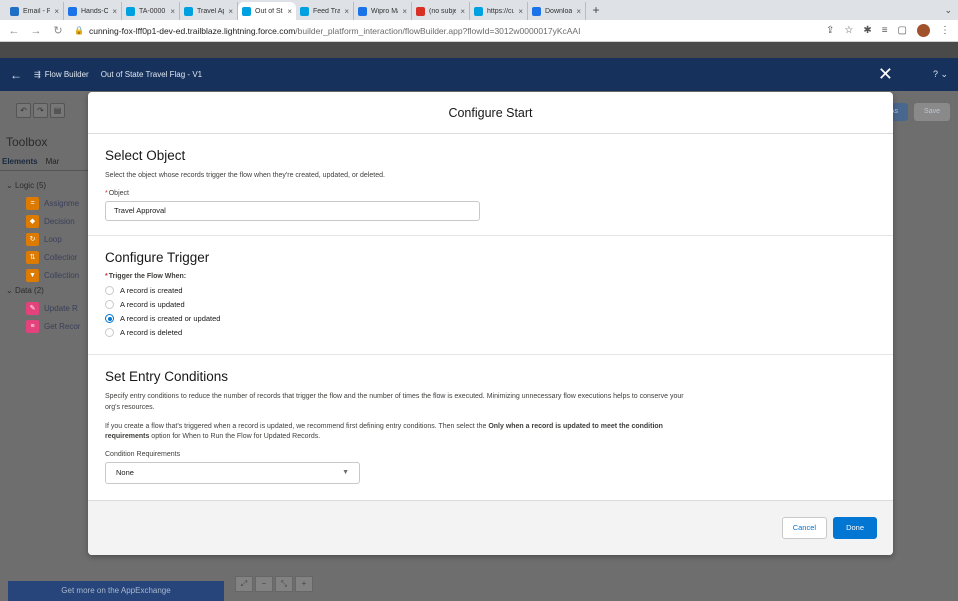 The width and height of the screenshot is (958, 601). Describe the element at coordinates (441, 11) in the screenshot. I see `browser-tab: (no subject ×` at that location.